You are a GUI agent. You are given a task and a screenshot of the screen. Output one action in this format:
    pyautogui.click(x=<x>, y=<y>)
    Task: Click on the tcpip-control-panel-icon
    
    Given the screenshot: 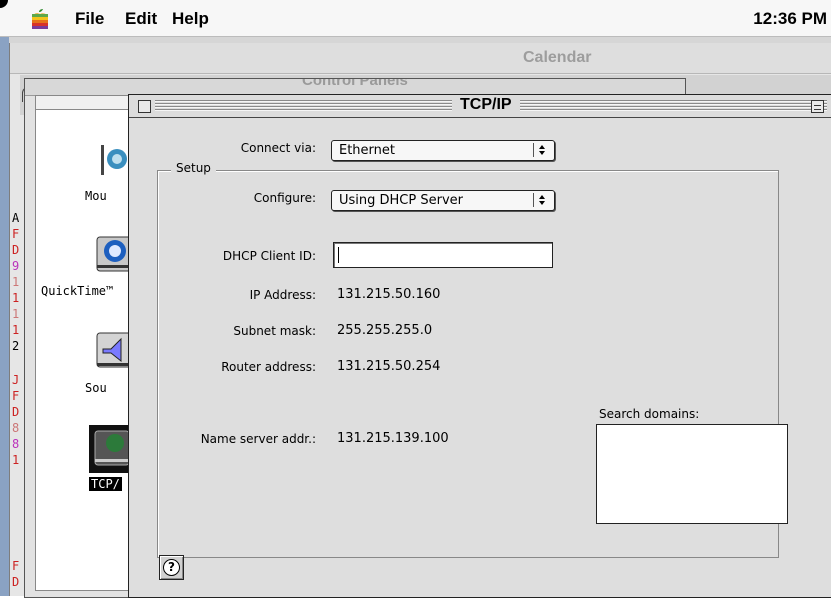 What is the action you would take?
    pyautogui.click(x=113, y=449)
    